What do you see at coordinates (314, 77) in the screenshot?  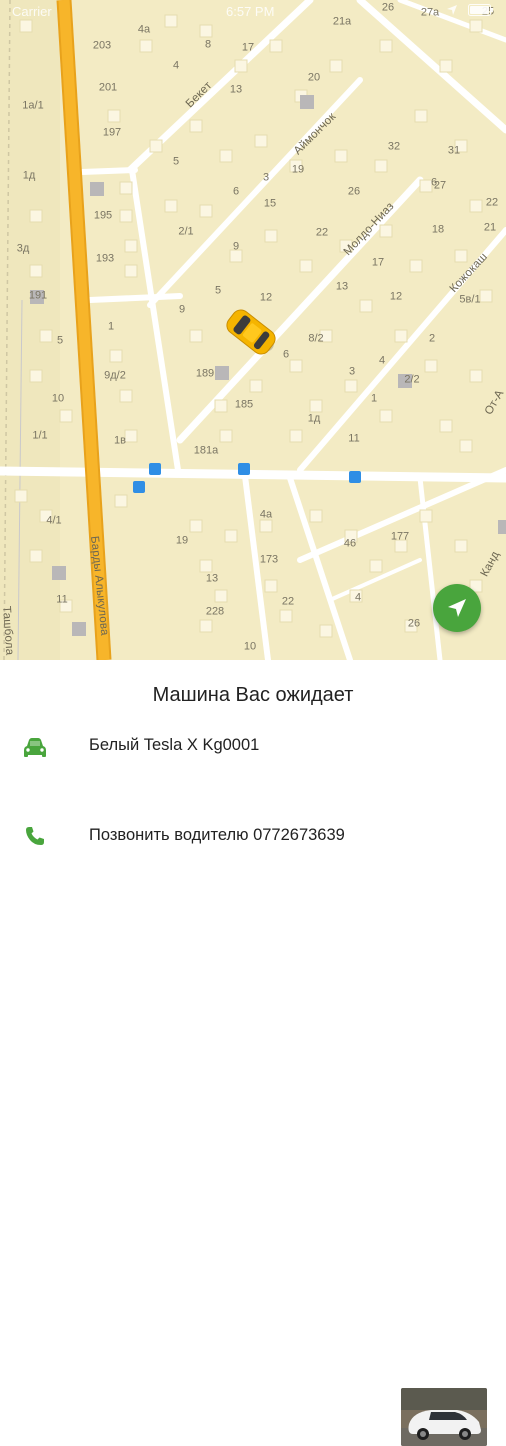 I see `house-number: 20` at bounding box center [314, 77].